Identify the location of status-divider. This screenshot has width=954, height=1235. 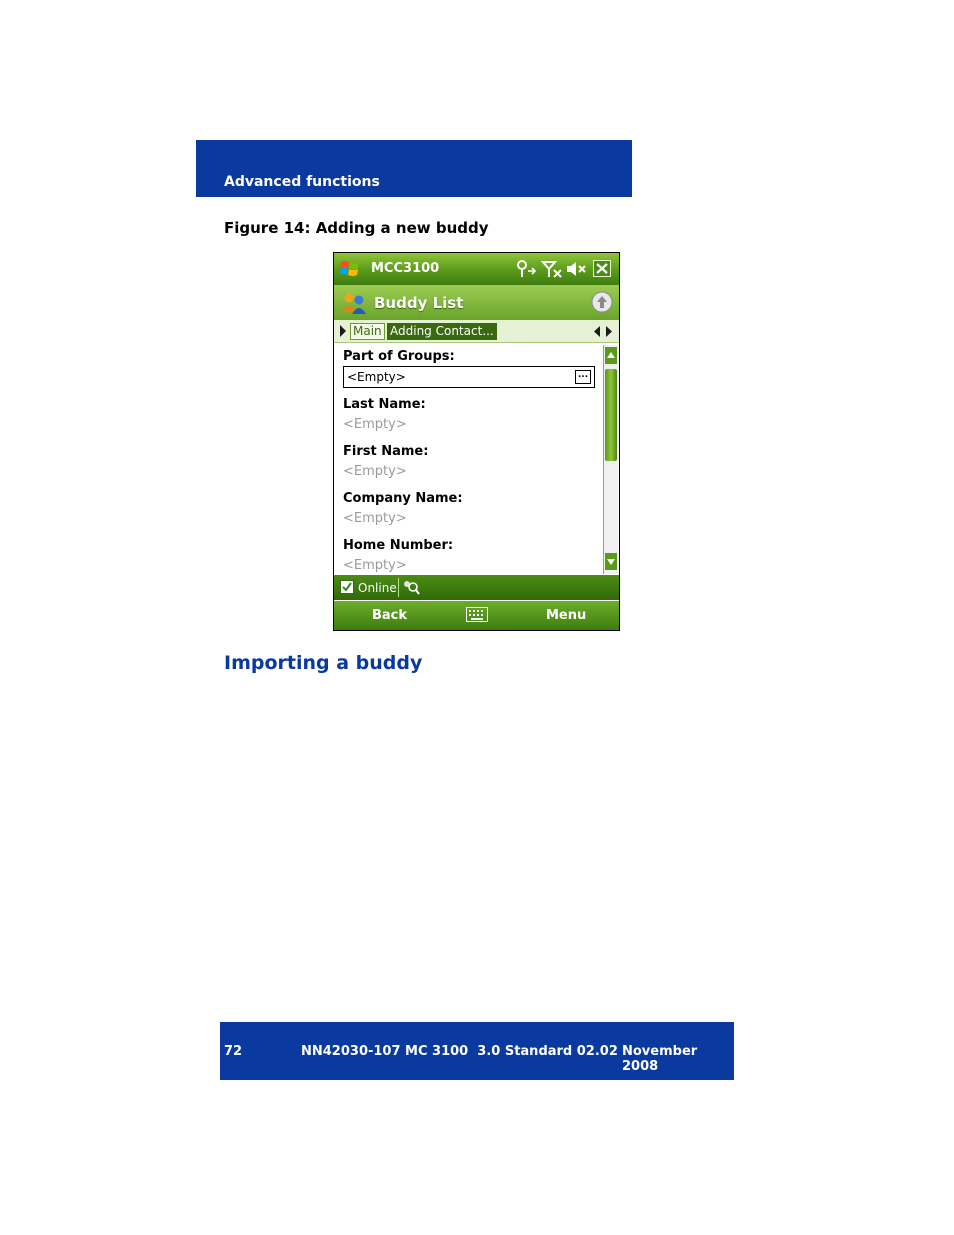
(398, 587).